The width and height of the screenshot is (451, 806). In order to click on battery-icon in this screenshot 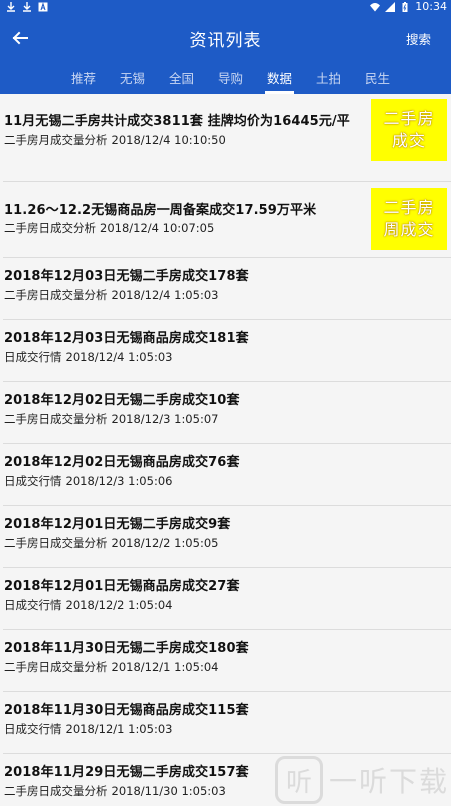, I will do `click(405, 7)`.